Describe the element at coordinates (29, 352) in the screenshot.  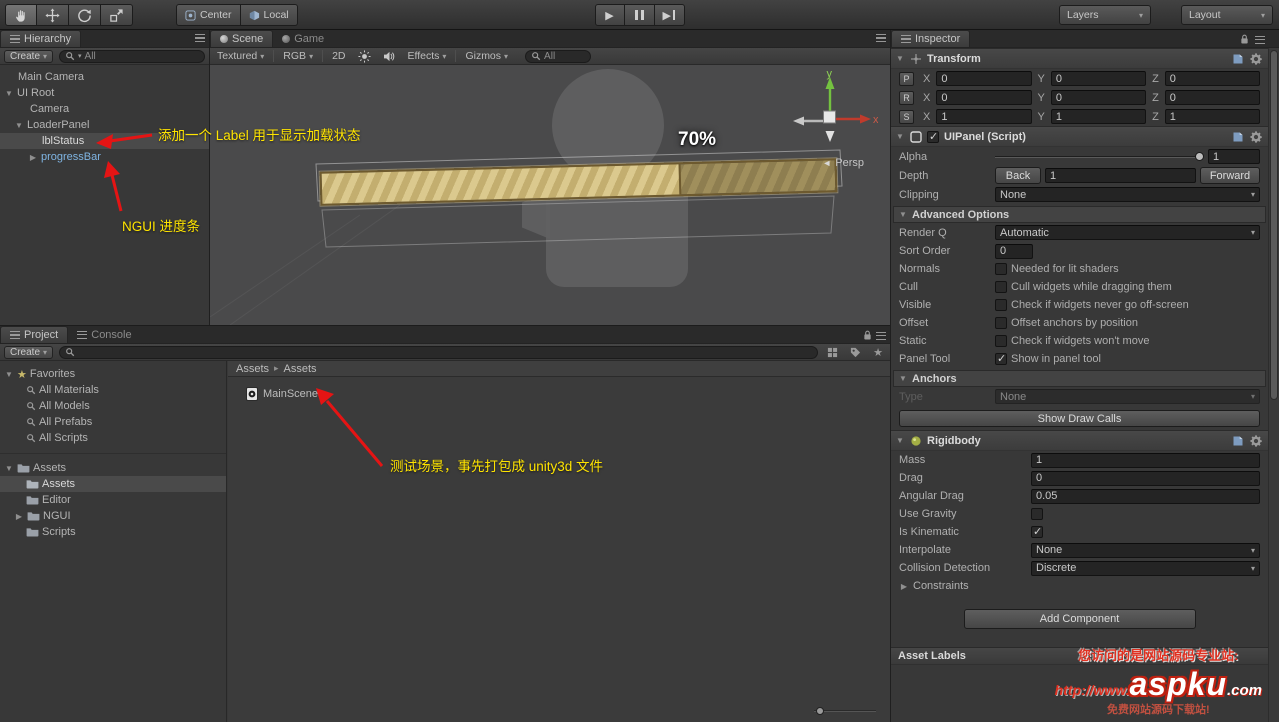
I see `project-create-dropdown: Create ▾` at that location.